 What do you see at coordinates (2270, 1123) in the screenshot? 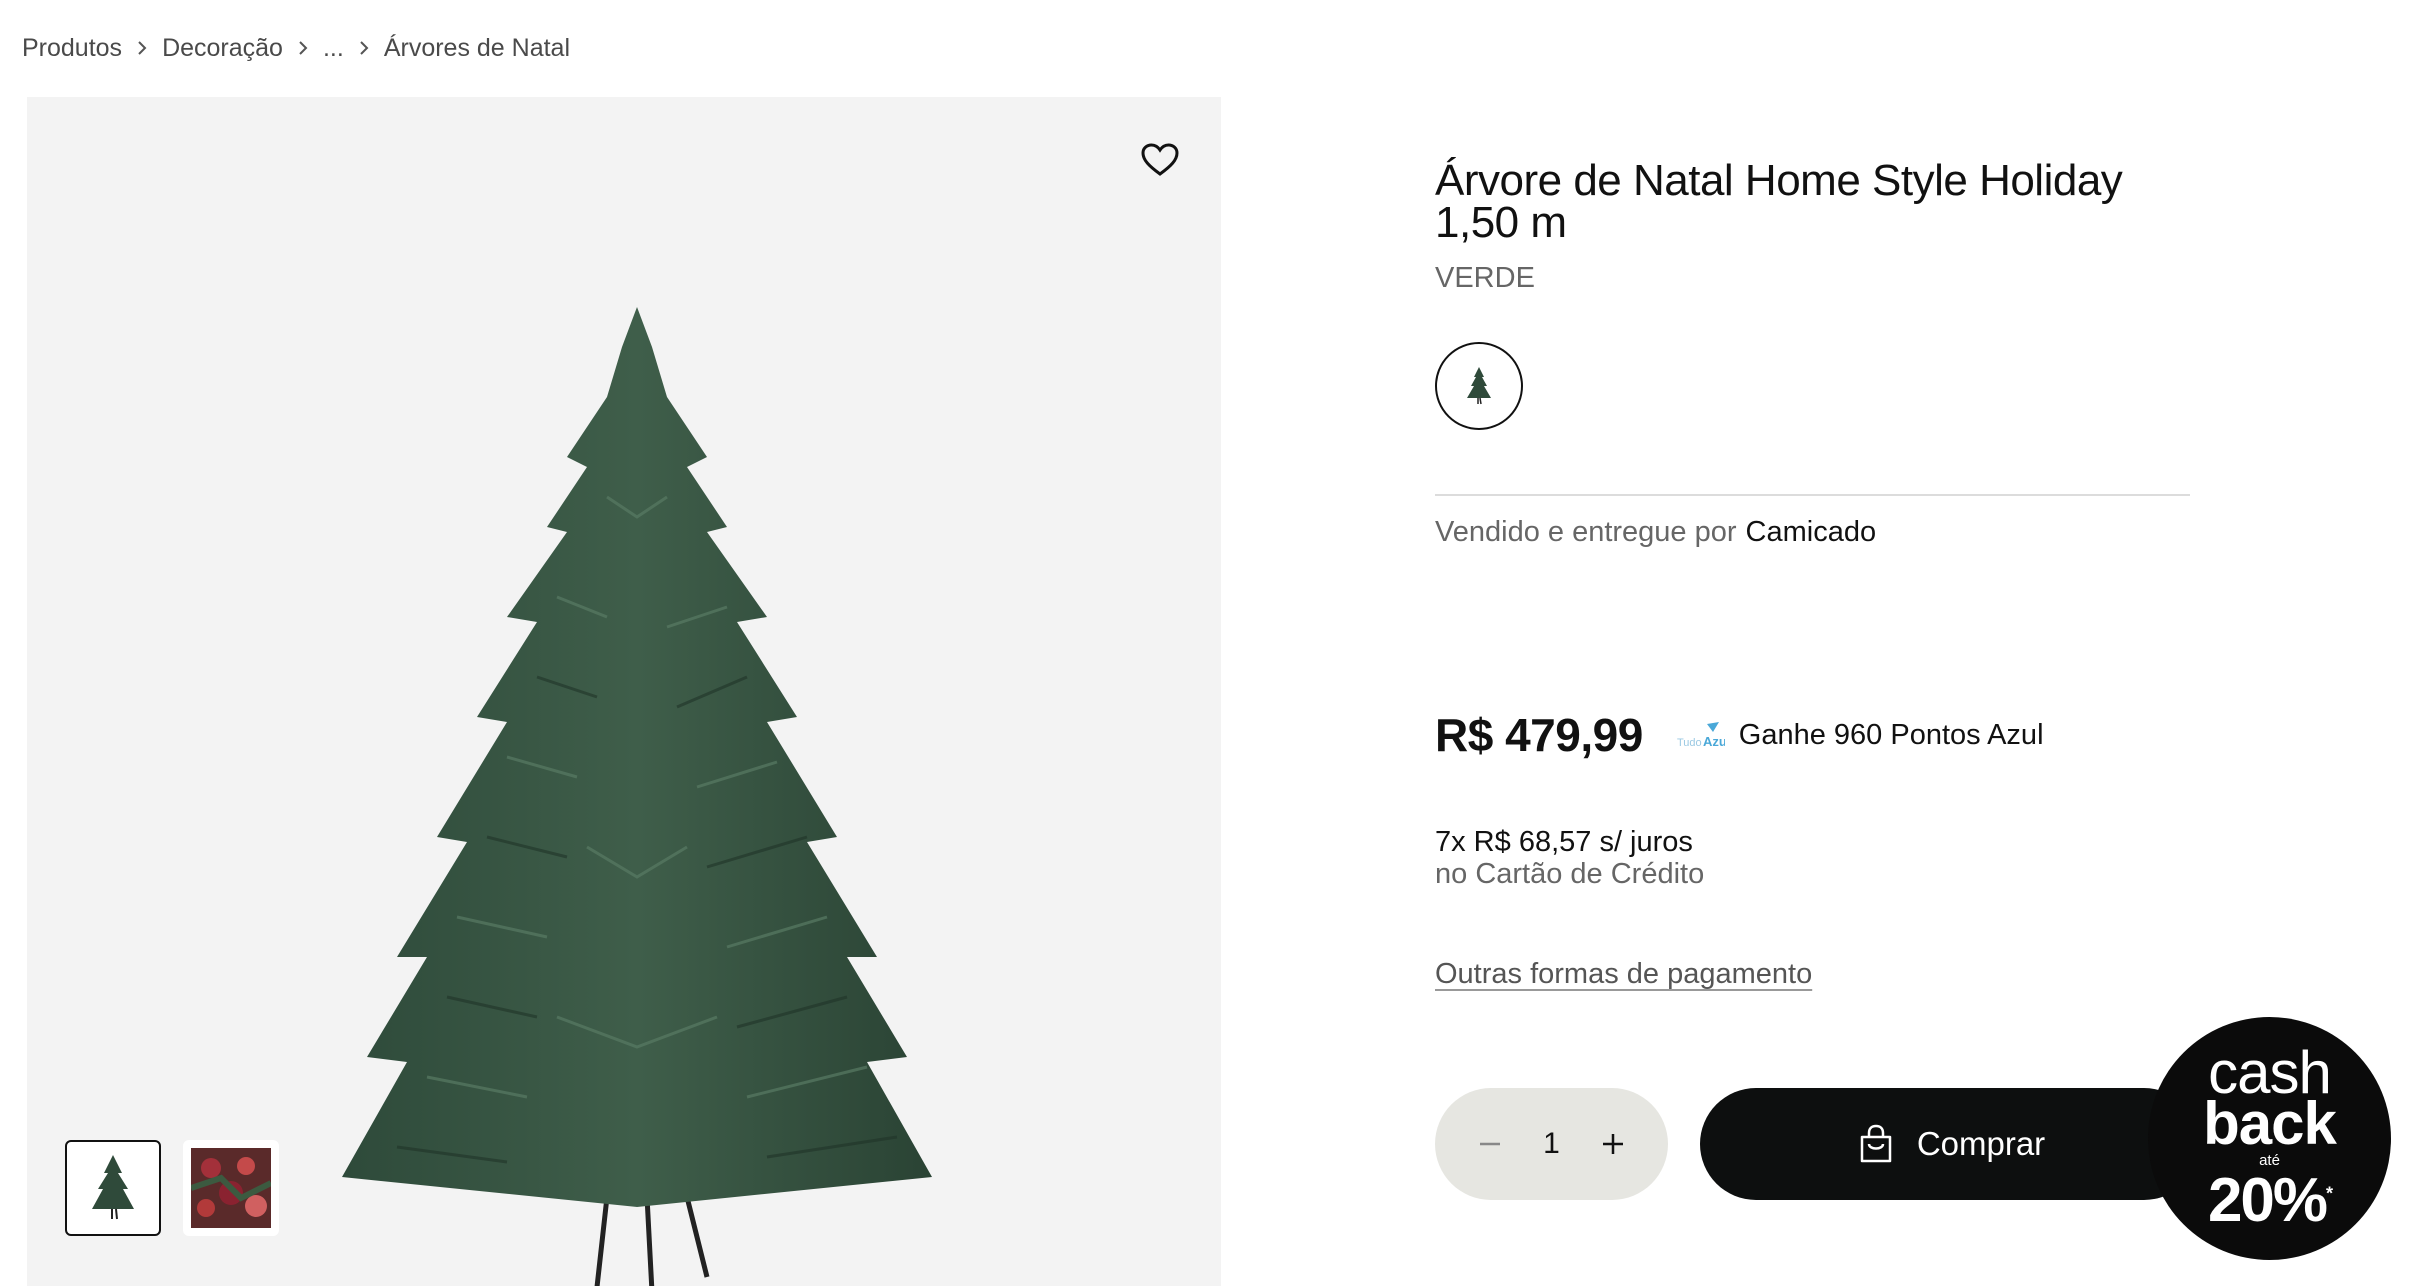
I see `cashback-line2: back` at bounding box center [2270, 1123].